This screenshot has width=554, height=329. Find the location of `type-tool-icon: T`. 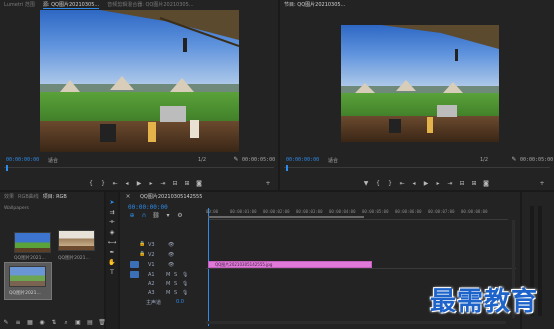

type-tool-icon: T is located at coordinates (112, 272).